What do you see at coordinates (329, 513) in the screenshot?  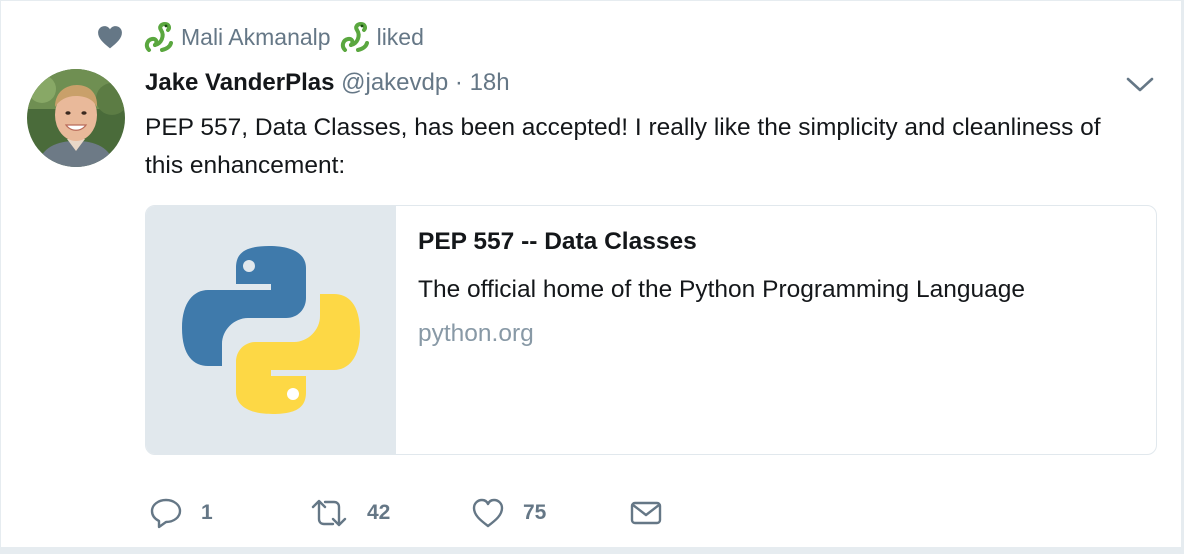 I see `retweet-icon` at bounding box center [329, 513].